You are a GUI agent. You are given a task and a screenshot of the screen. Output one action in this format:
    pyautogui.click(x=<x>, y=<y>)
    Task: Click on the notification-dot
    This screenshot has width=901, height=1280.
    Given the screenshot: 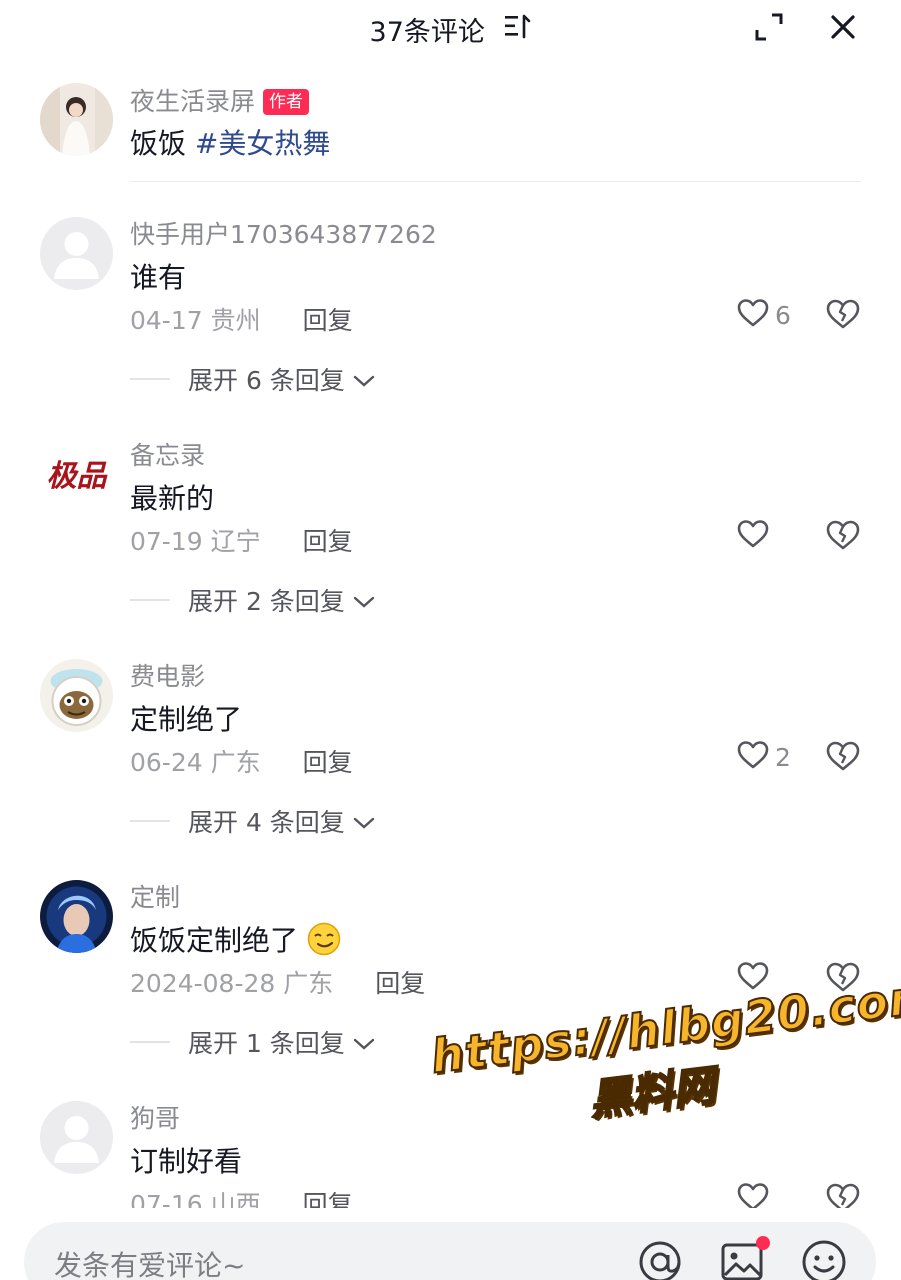 What is the action you would take?
    pyautogui.click(x=763, y=1243)
    